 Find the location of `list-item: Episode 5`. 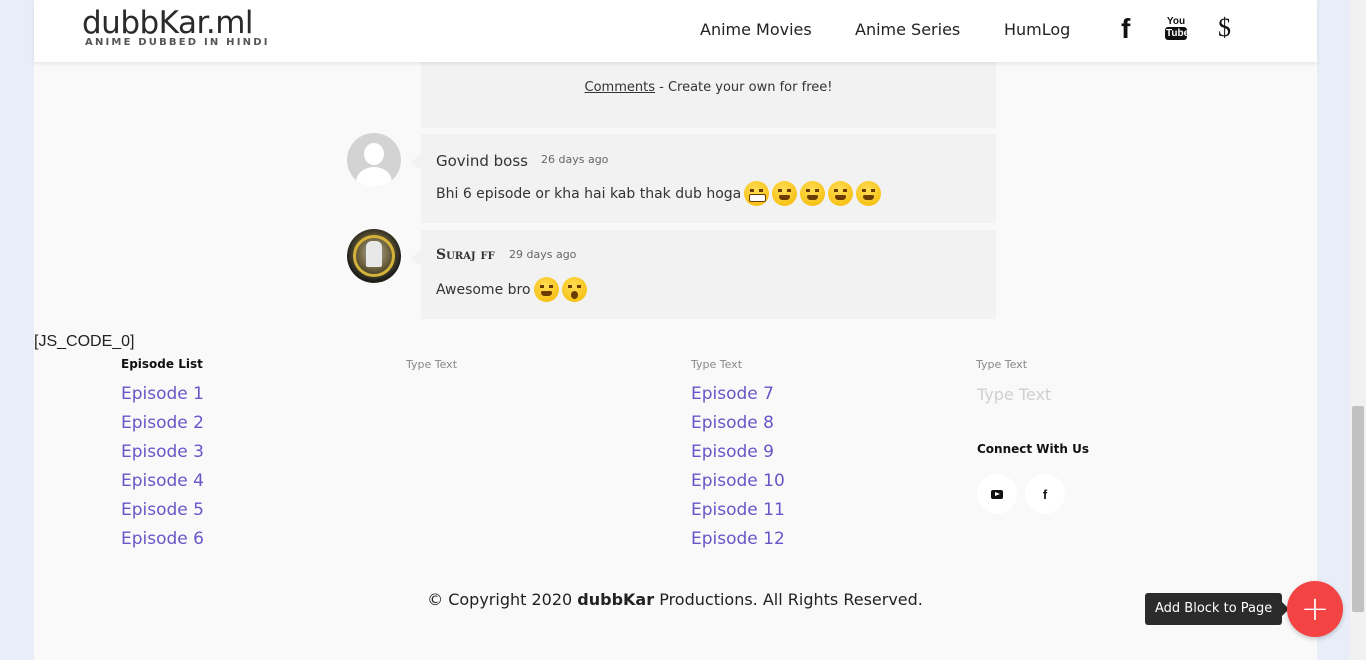

list-item: Episode 5 is located at coordinates (162, 514).